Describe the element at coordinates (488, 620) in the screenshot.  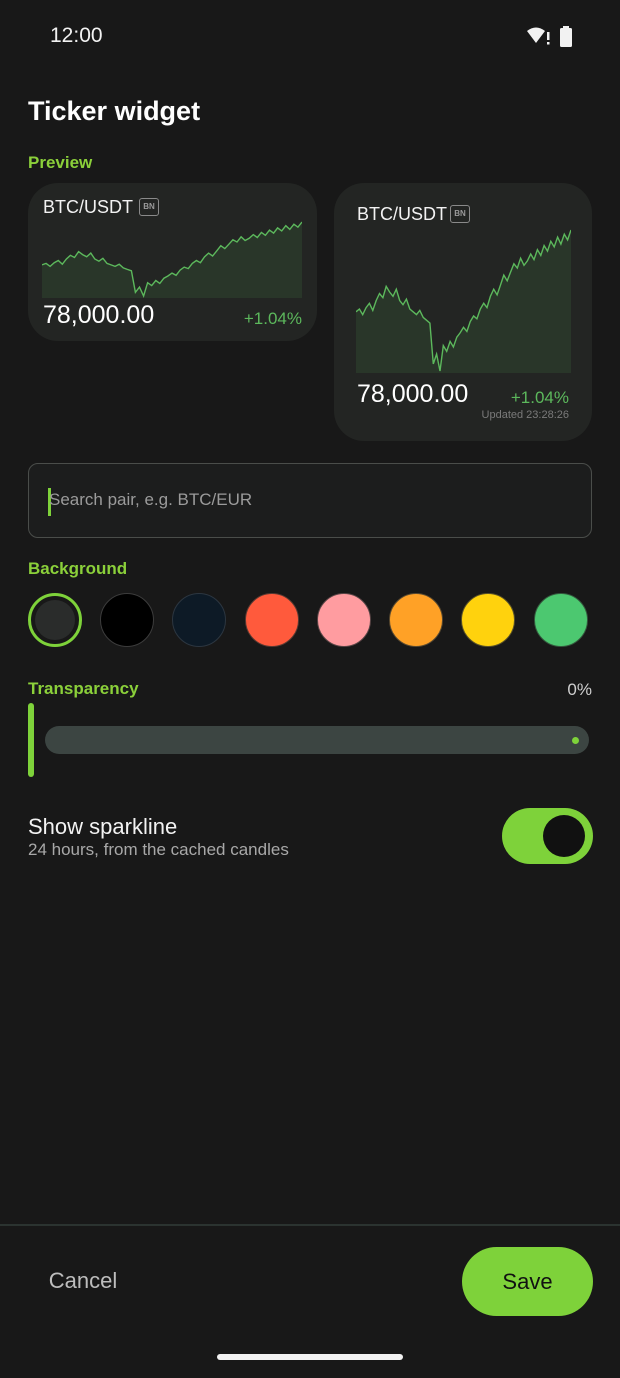
I see `swatch-yellow` at that location.